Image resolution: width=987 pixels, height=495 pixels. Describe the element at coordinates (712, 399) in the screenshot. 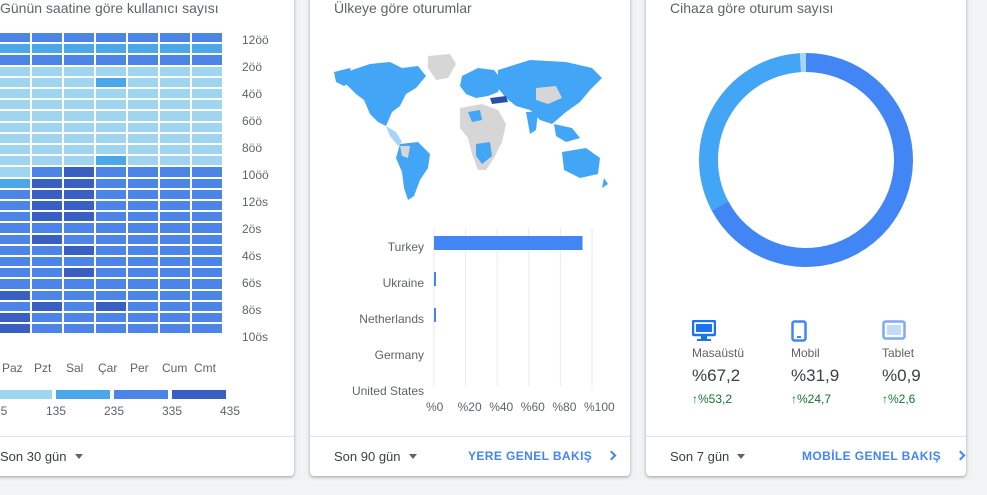

I see `device-change: ↑%53,2` at that location.